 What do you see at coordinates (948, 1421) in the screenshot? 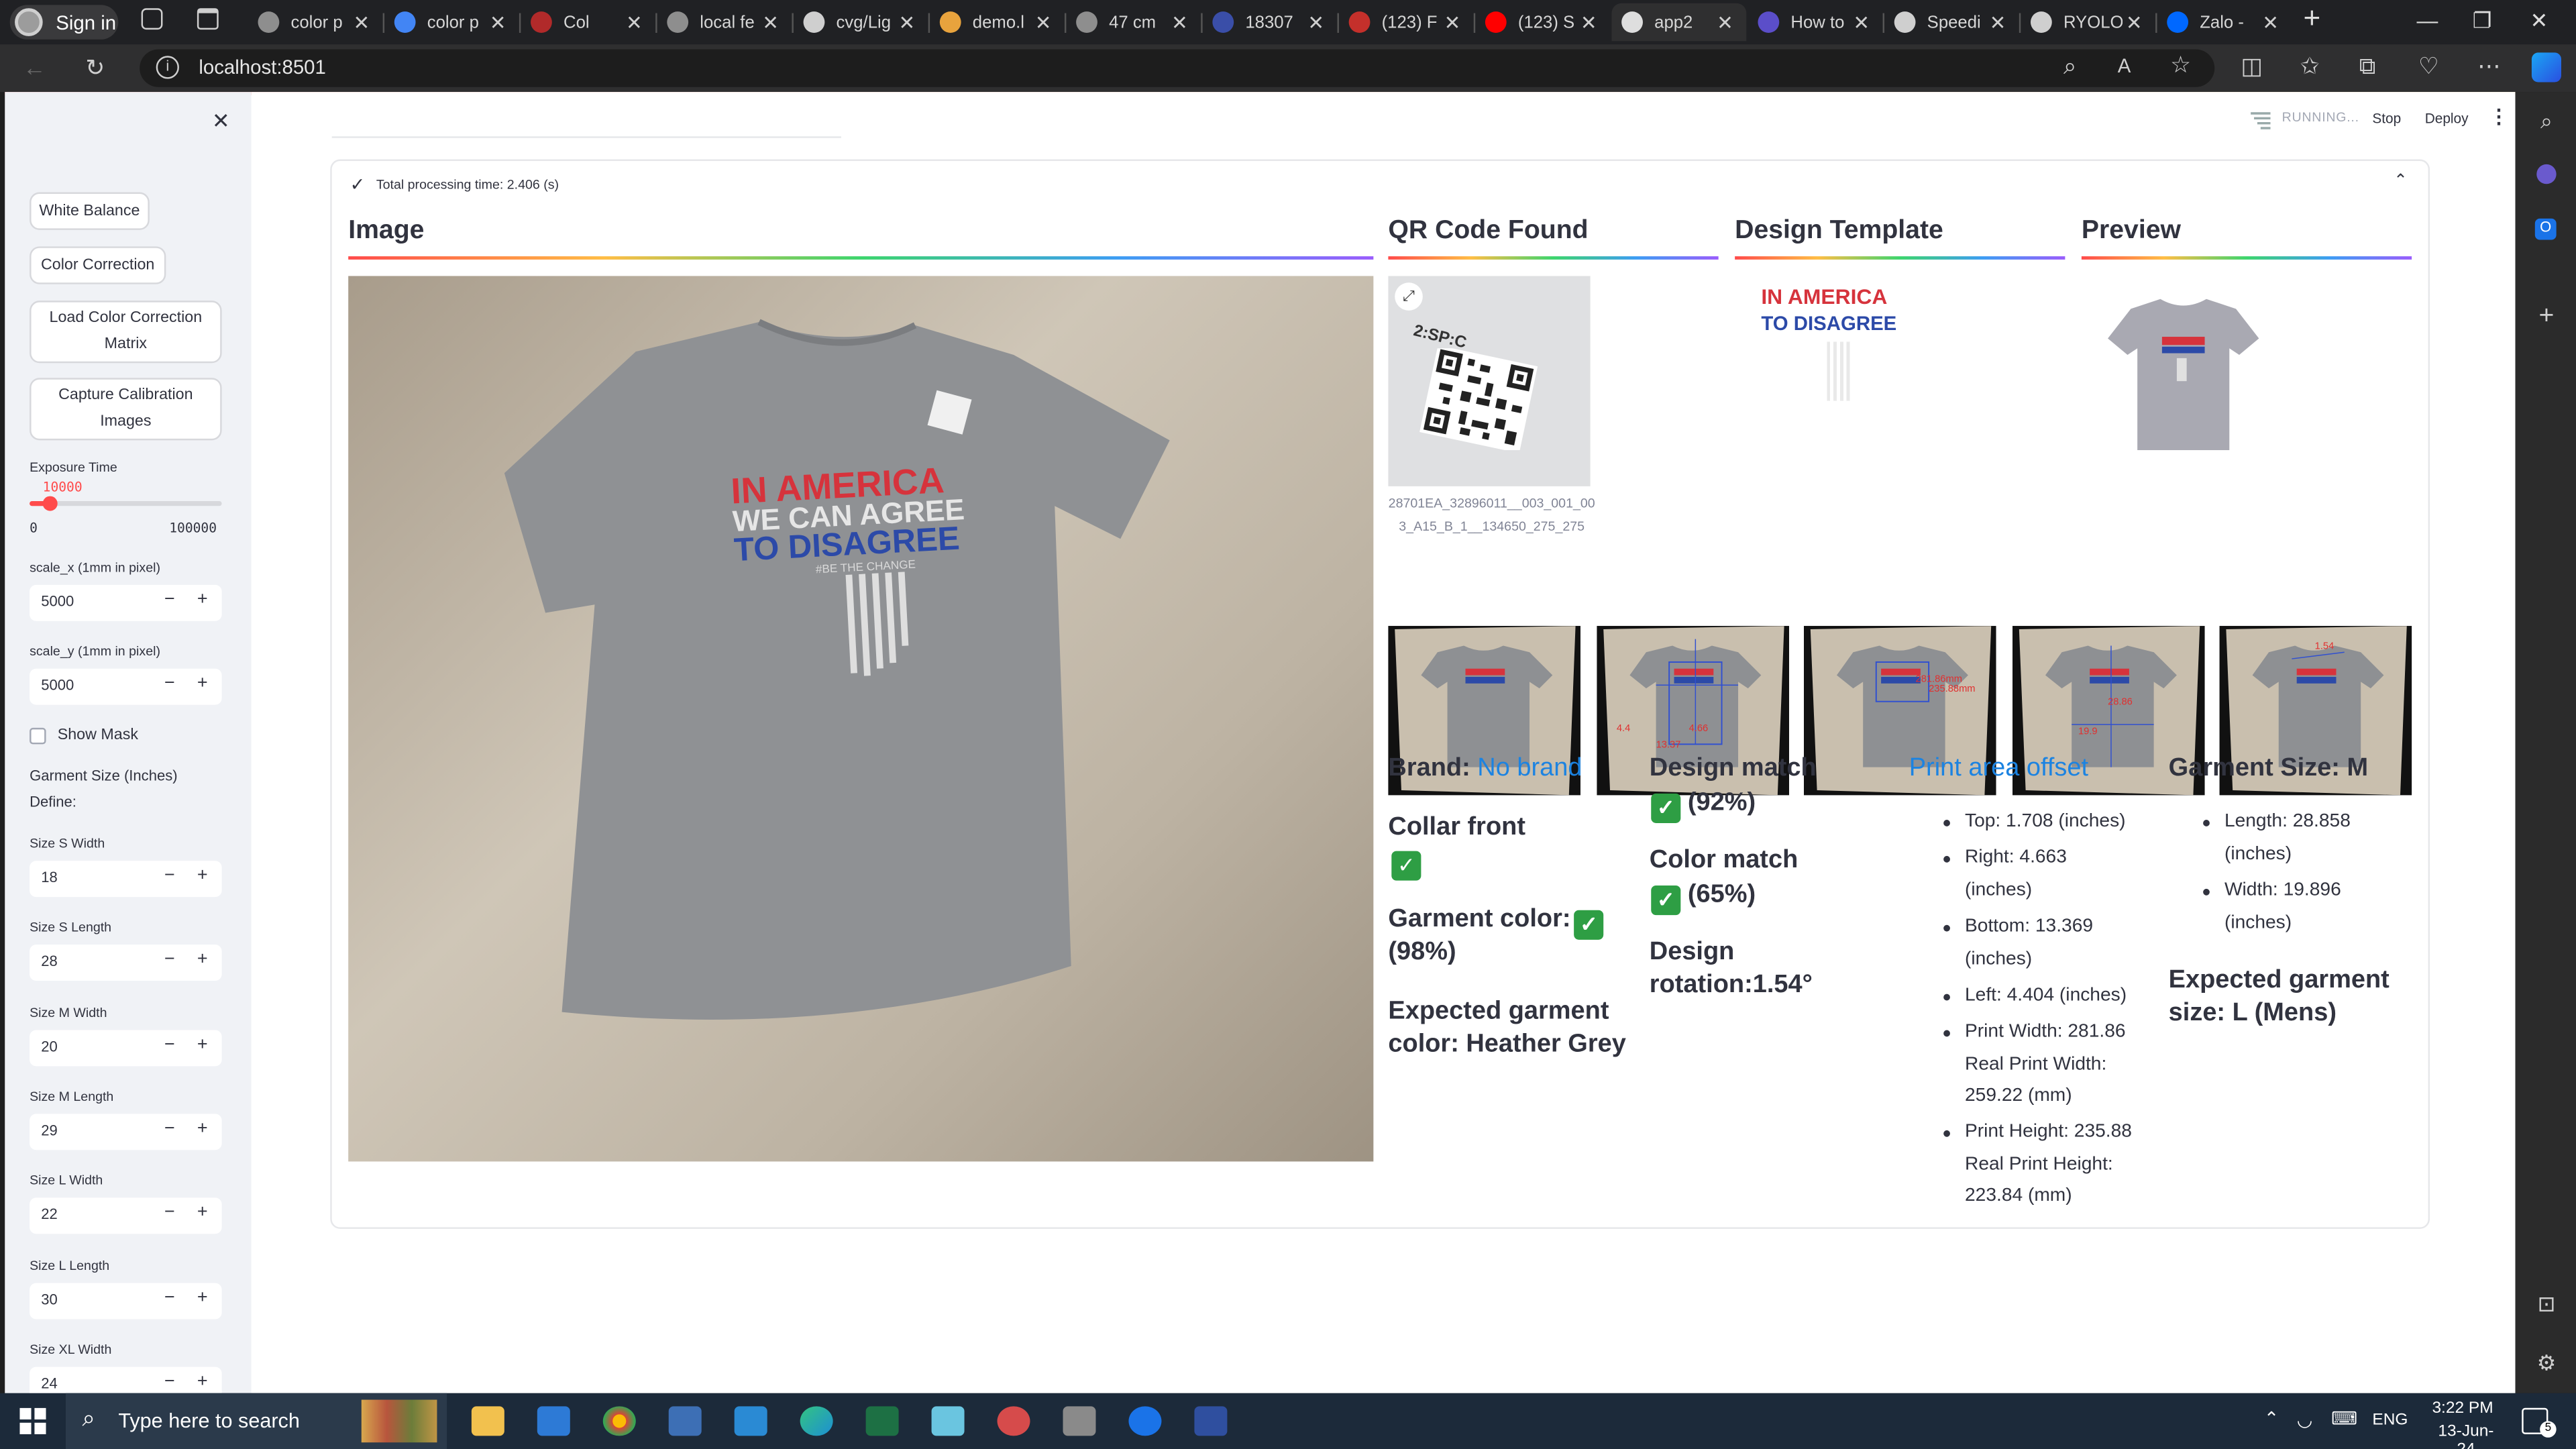
I see `notes-icon` at bounding box center [948, 1421].